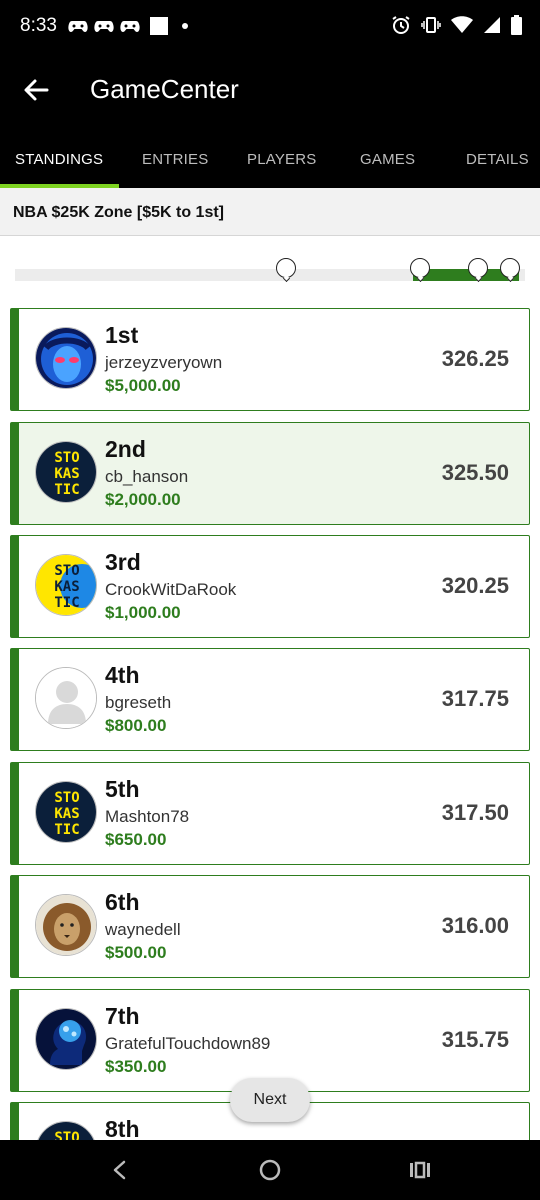 The height and width of the screenshot is (1200, 540). I want to click on username: bgreseth, so click(138, 702).